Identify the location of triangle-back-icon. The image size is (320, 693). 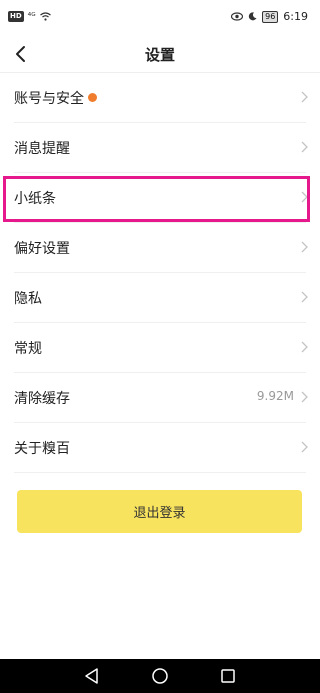
(92, 676).